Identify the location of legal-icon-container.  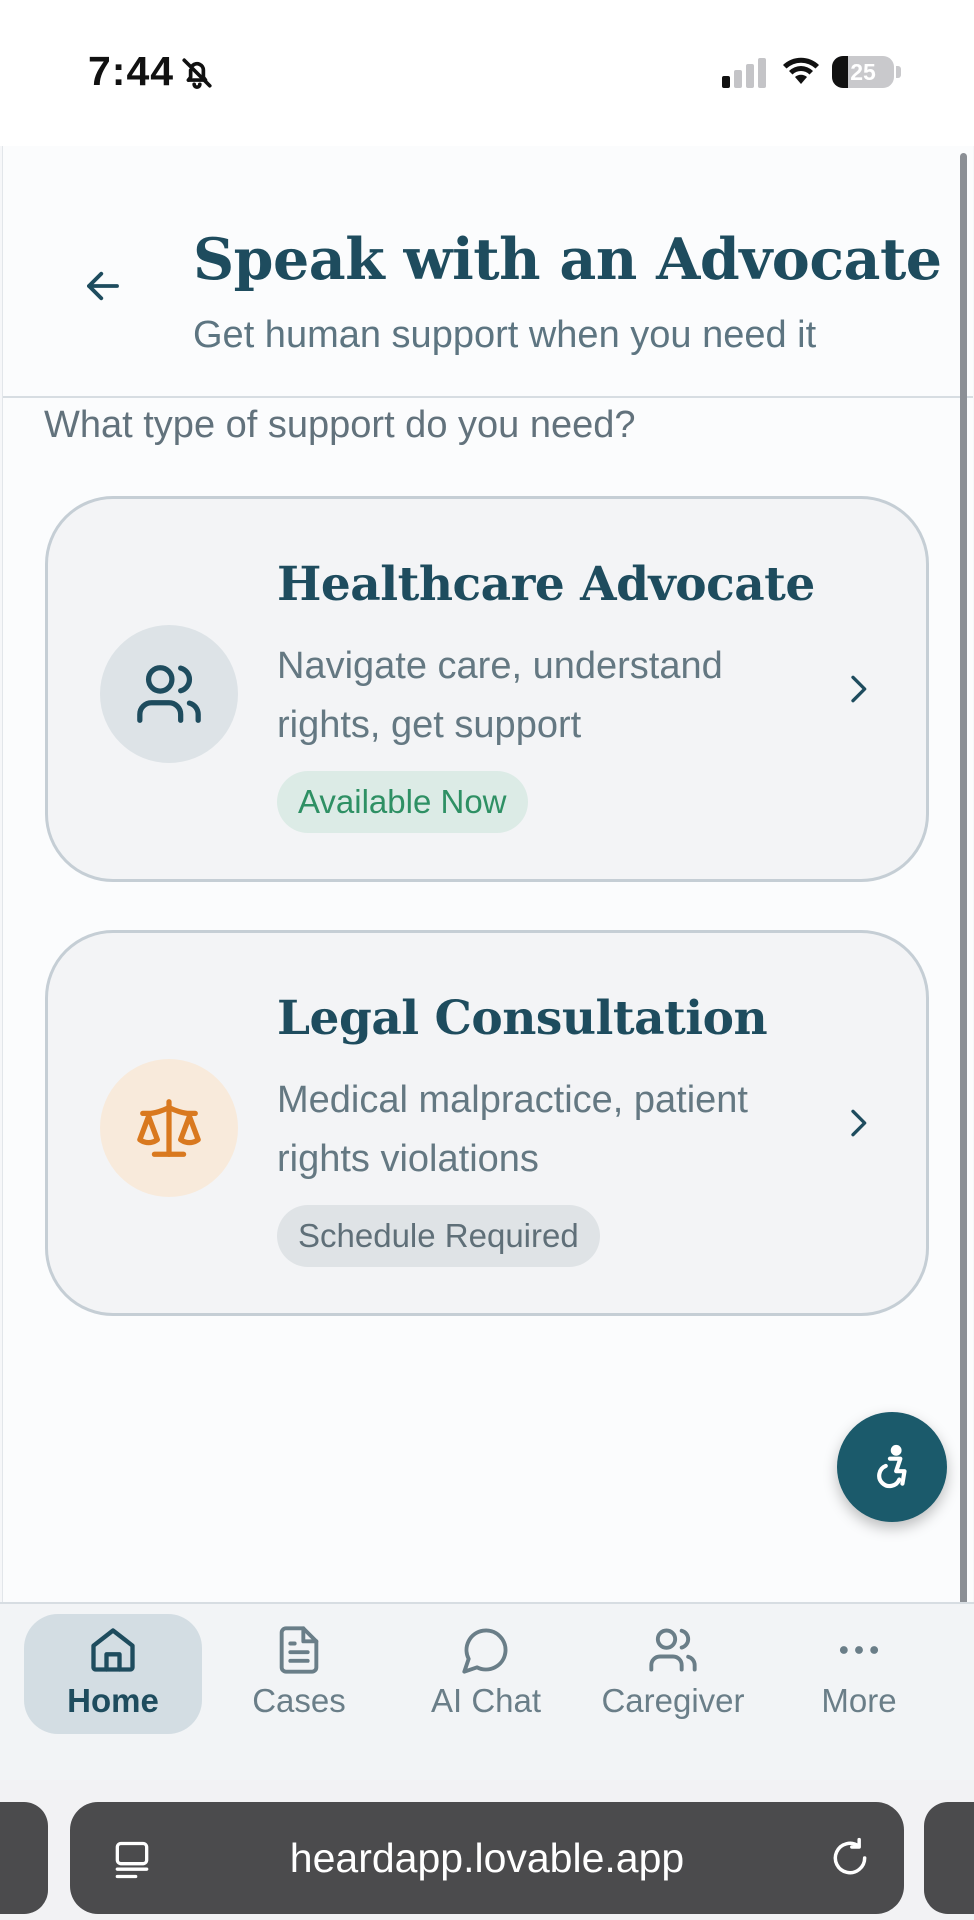
(169, 1128).